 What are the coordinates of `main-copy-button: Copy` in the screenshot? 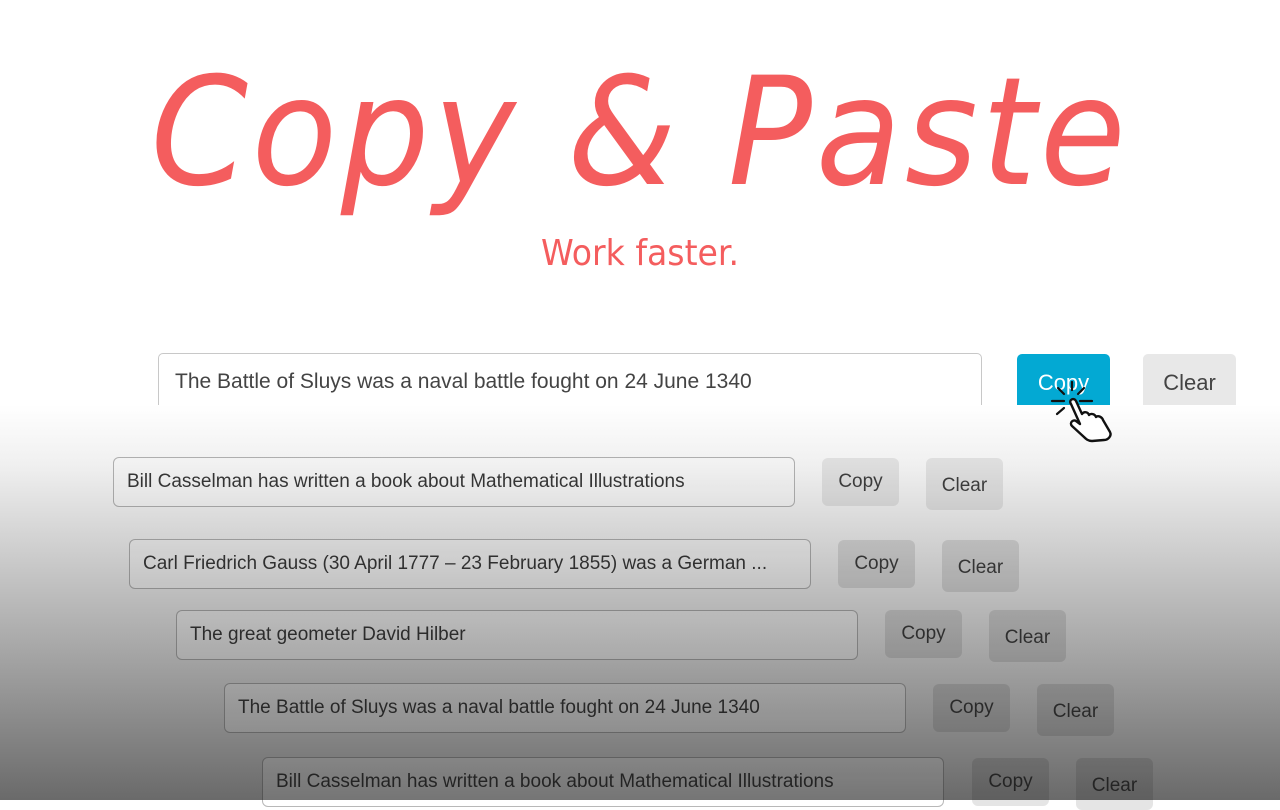 It's located at (1063, 382).